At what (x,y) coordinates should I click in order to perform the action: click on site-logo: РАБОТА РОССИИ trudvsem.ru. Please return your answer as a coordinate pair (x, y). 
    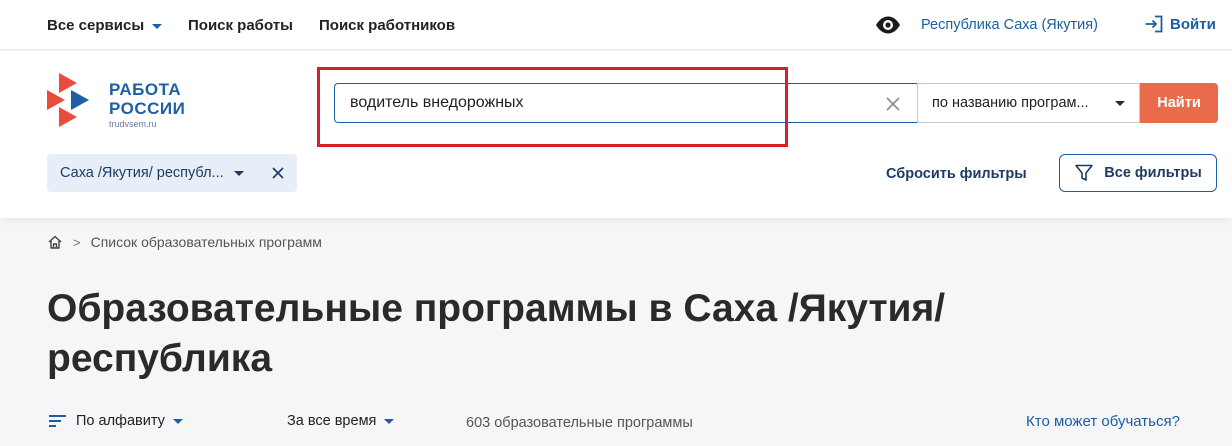
    Looking at the image, I should click on (116, 101).